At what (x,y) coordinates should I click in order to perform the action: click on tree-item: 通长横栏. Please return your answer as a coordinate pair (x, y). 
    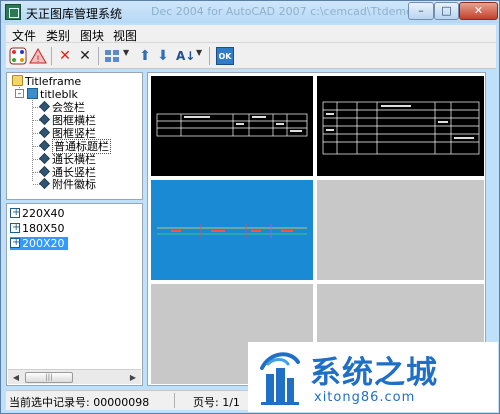
    Looking at the image, I should click on (67, 159).